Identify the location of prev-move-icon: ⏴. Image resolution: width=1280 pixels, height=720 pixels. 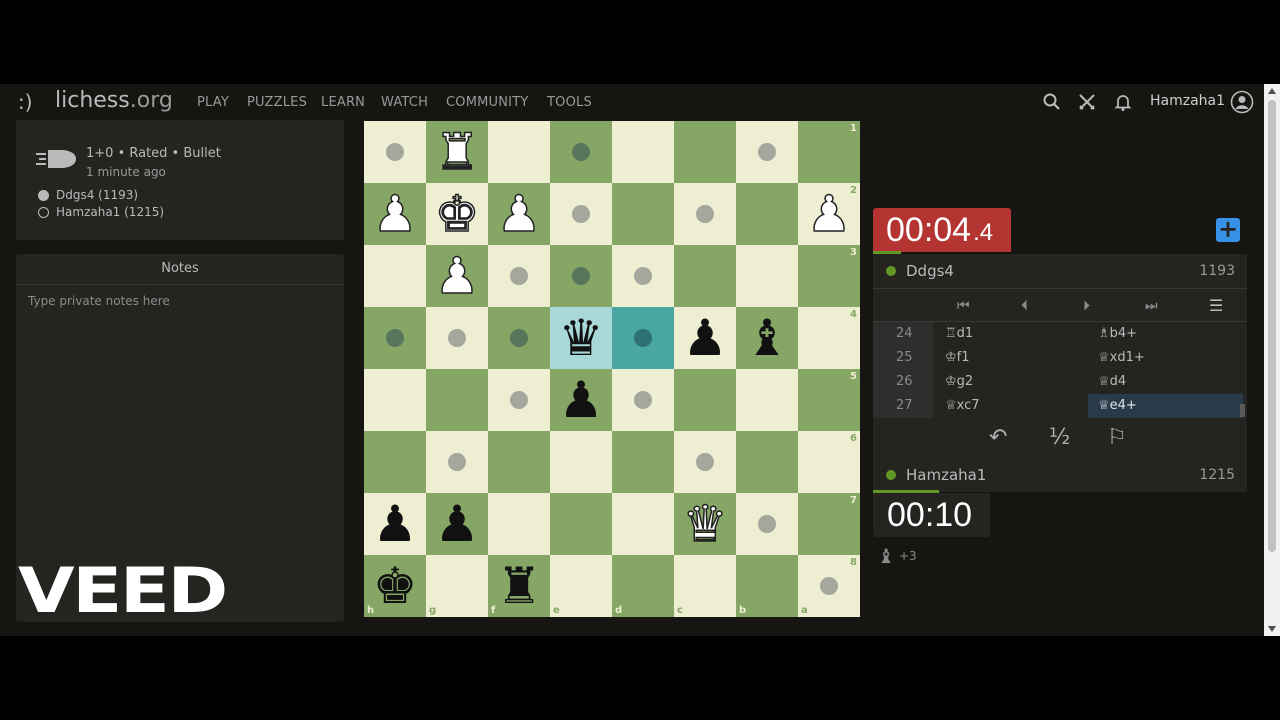
(1024, 306).